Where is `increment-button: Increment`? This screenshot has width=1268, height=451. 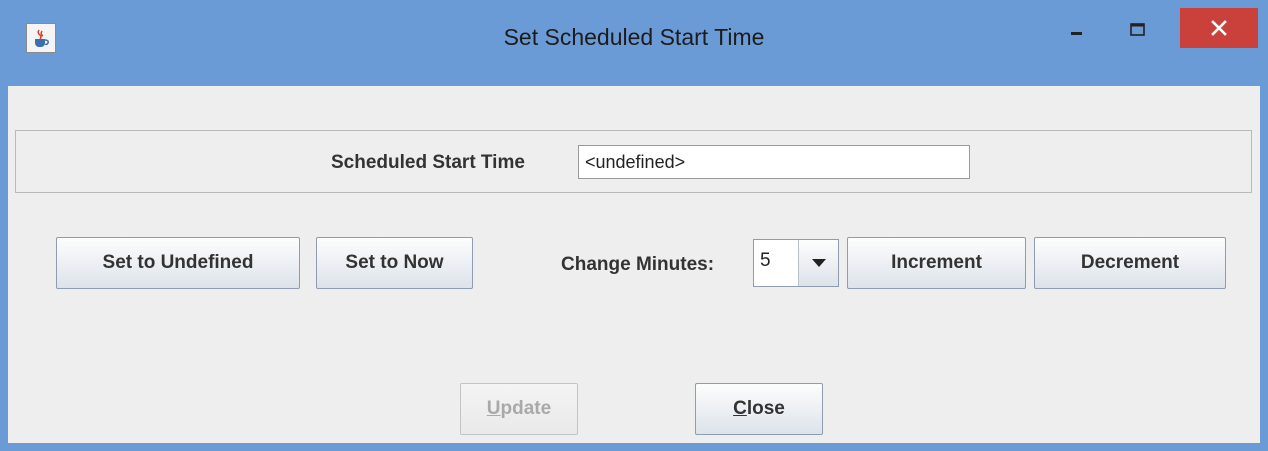 increment-button: Increment is located at coordinates (936, 263).